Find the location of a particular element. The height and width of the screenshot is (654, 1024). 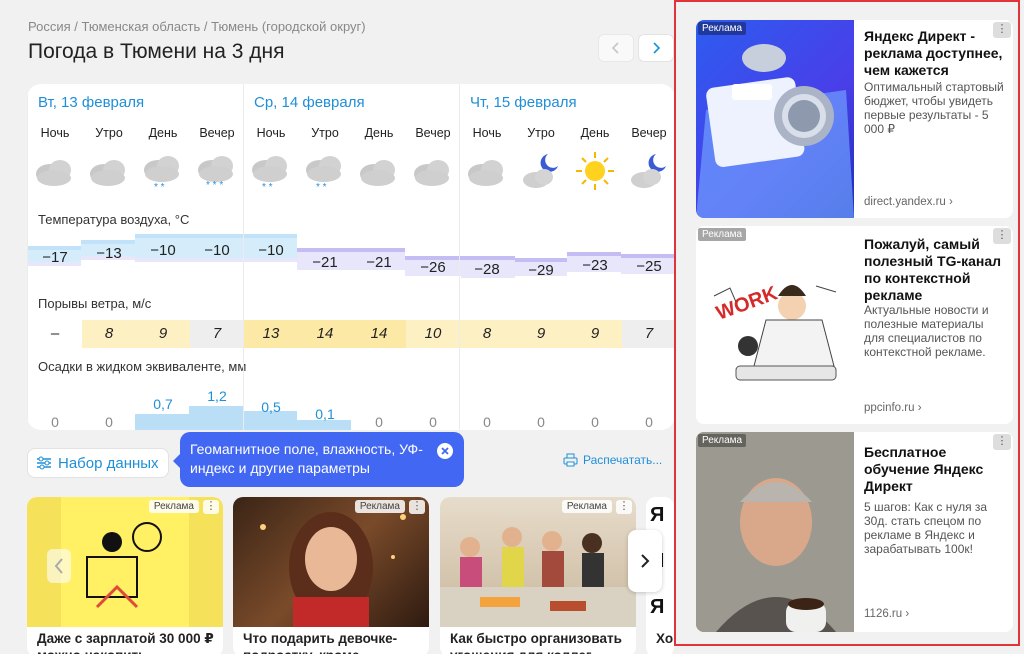

temperature-value: −23 is located at coordinates (595, 265).